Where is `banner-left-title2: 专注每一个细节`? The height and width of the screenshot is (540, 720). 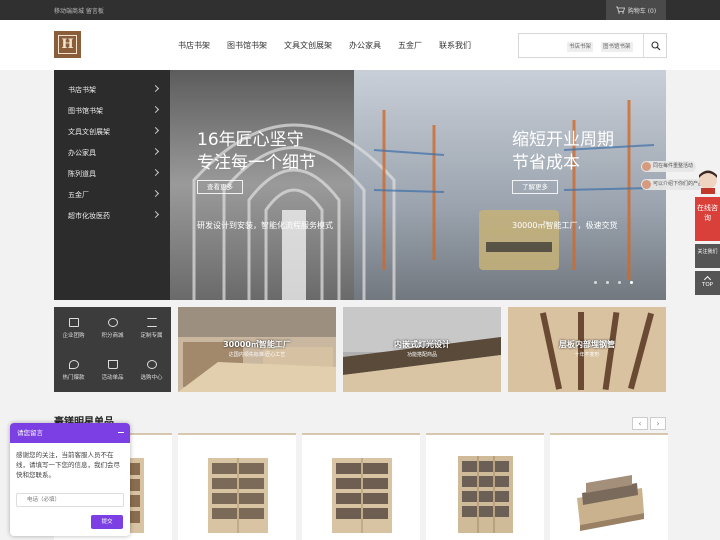 banner-left-title2: 专注每一个细节 is located at coordinates (256, 163).